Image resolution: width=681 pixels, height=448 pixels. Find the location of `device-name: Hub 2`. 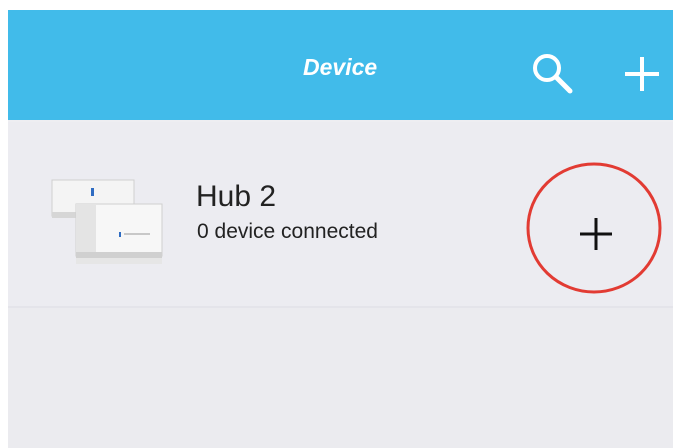

device-name: Hub 2 is located at coordinates (236, 196).